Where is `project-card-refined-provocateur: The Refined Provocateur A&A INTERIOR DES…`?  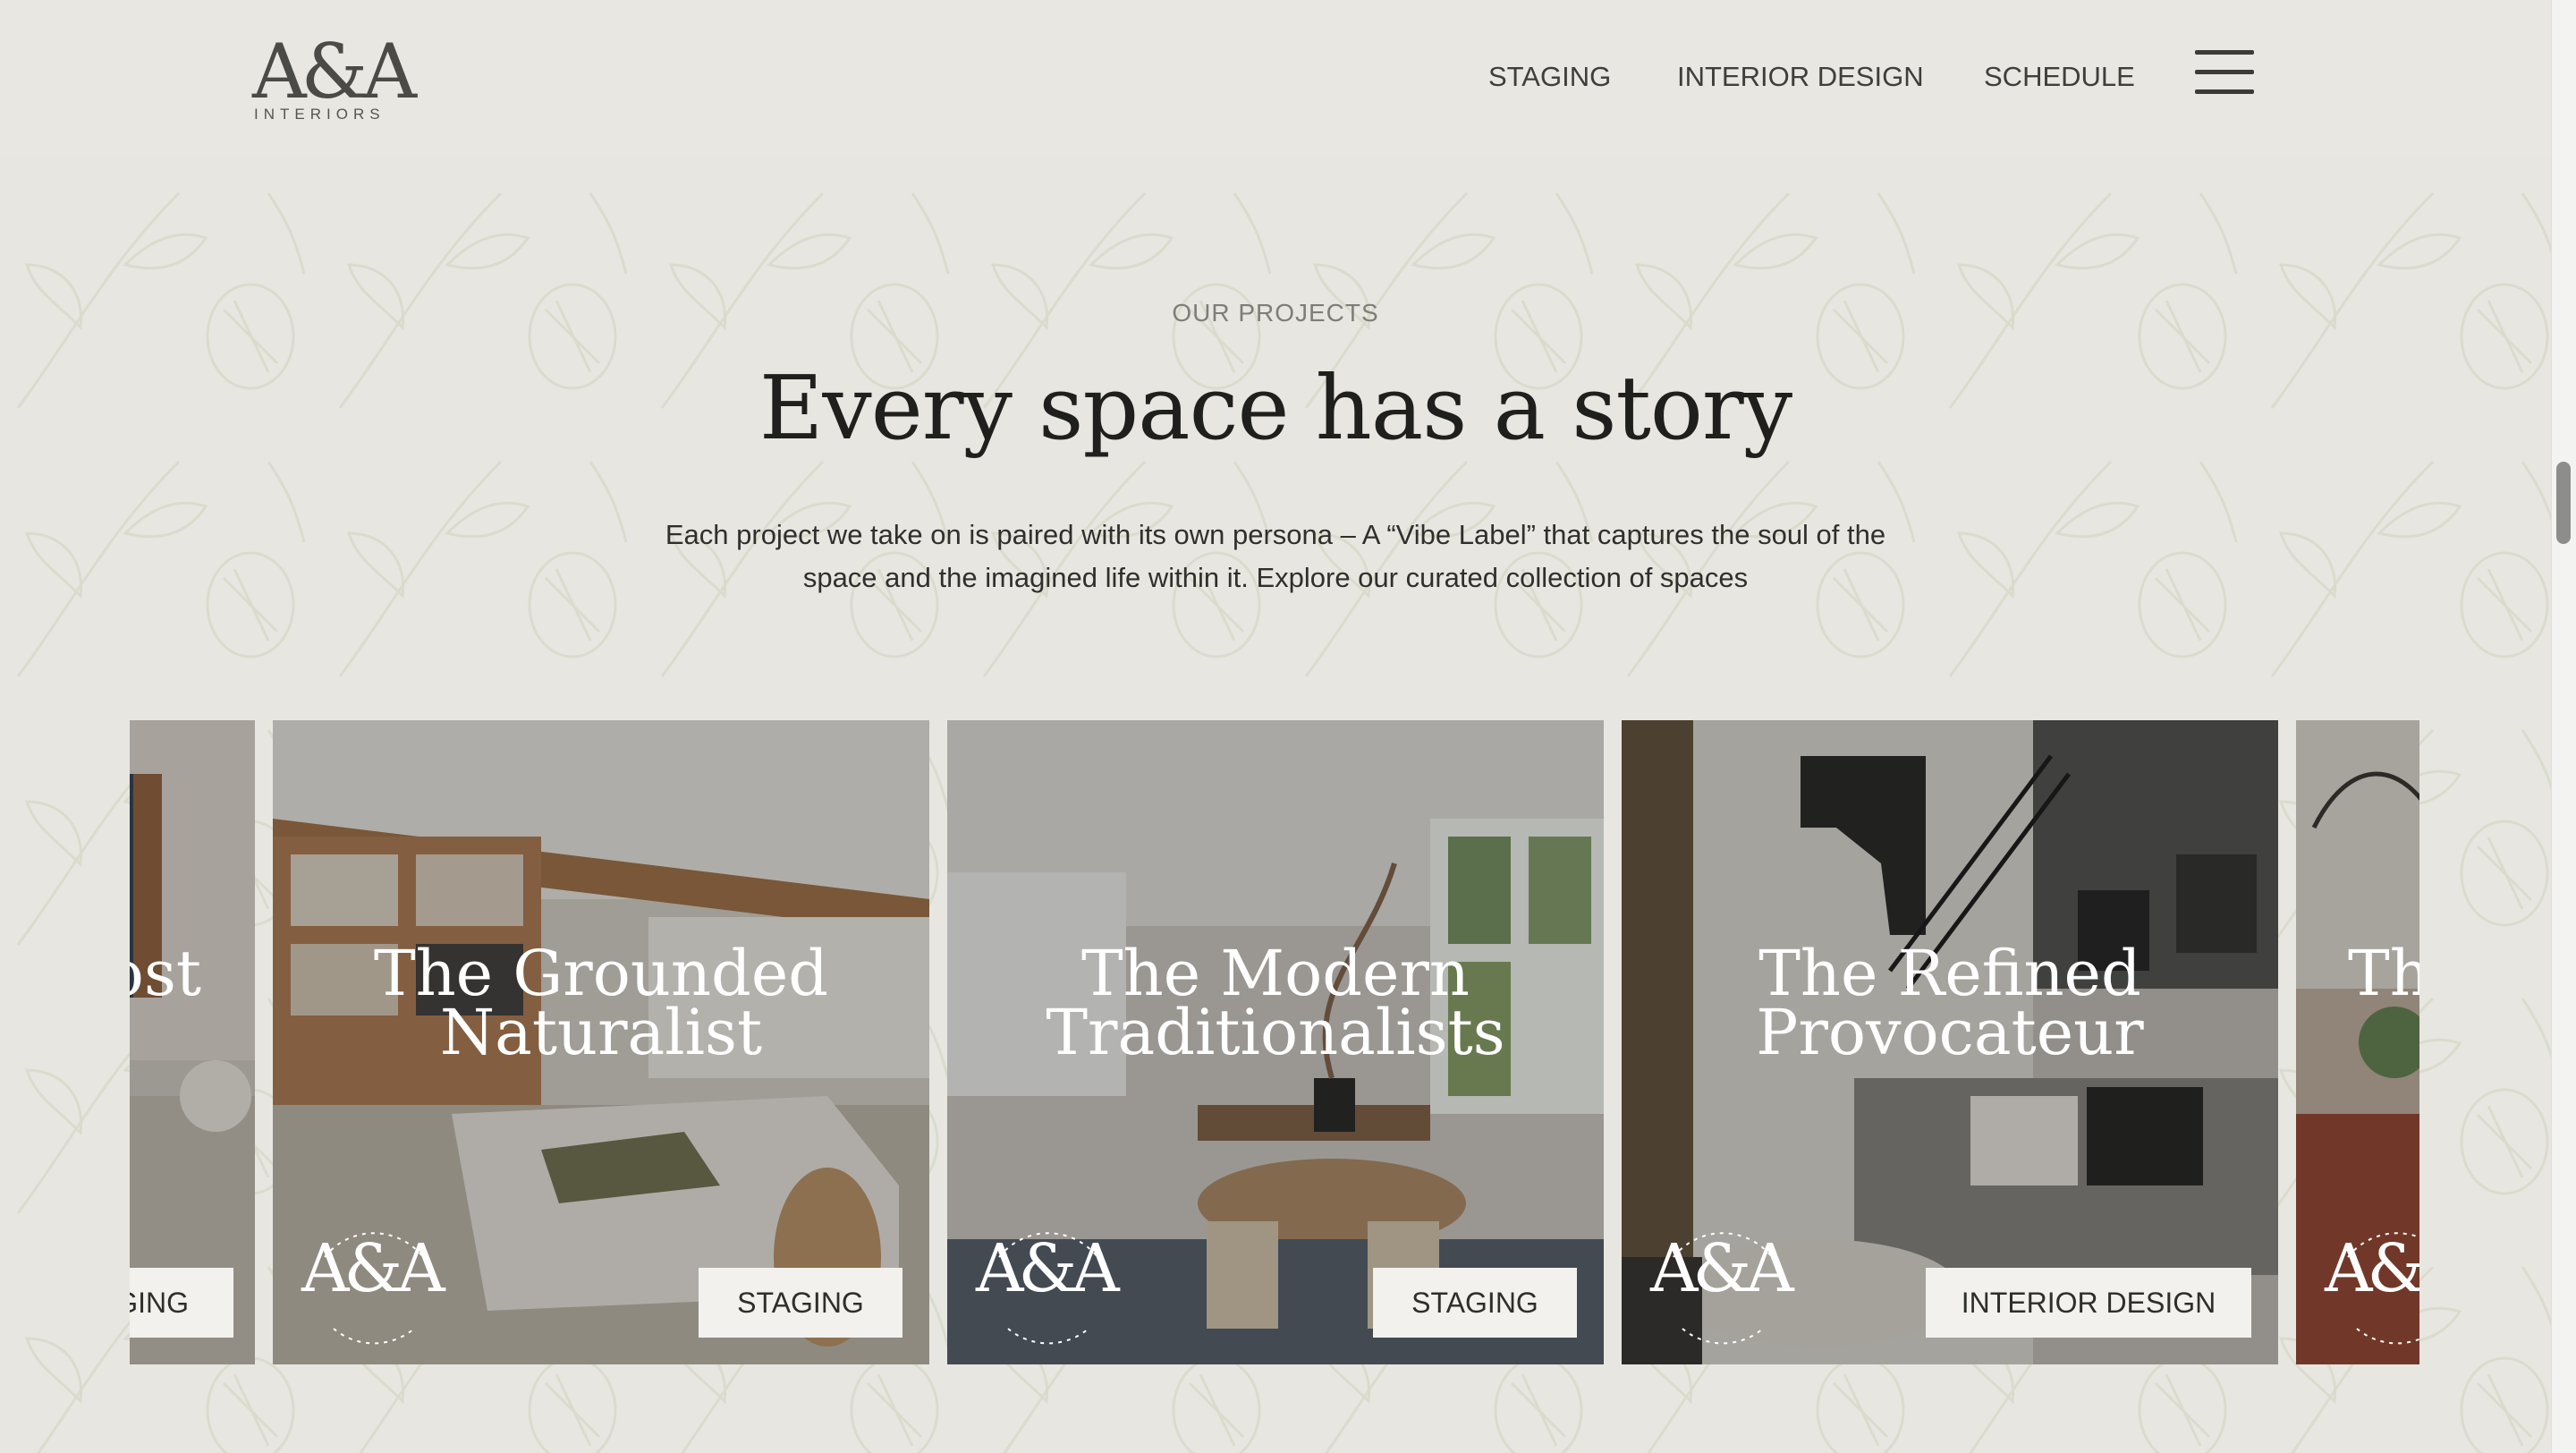
project-card-refined-provocateur: The Refined Provocateur A&A INTERIOR DES… is located at coordinates (1950, 1042).